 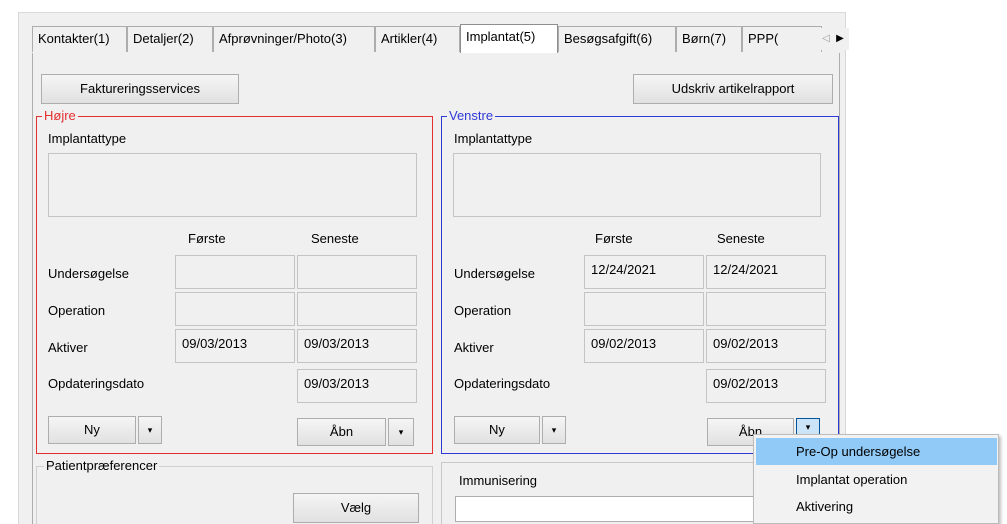 I want to click on right-open-button: Åbn, so click(x=341, y=432).